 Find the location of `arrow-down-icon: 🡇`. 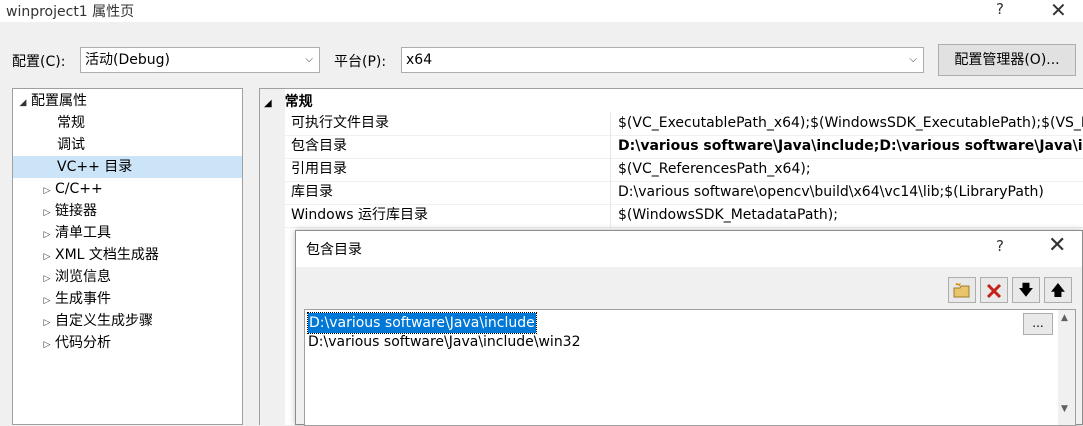

arrow-down-icon: 🡇 is located at coordinates (1026, 290).